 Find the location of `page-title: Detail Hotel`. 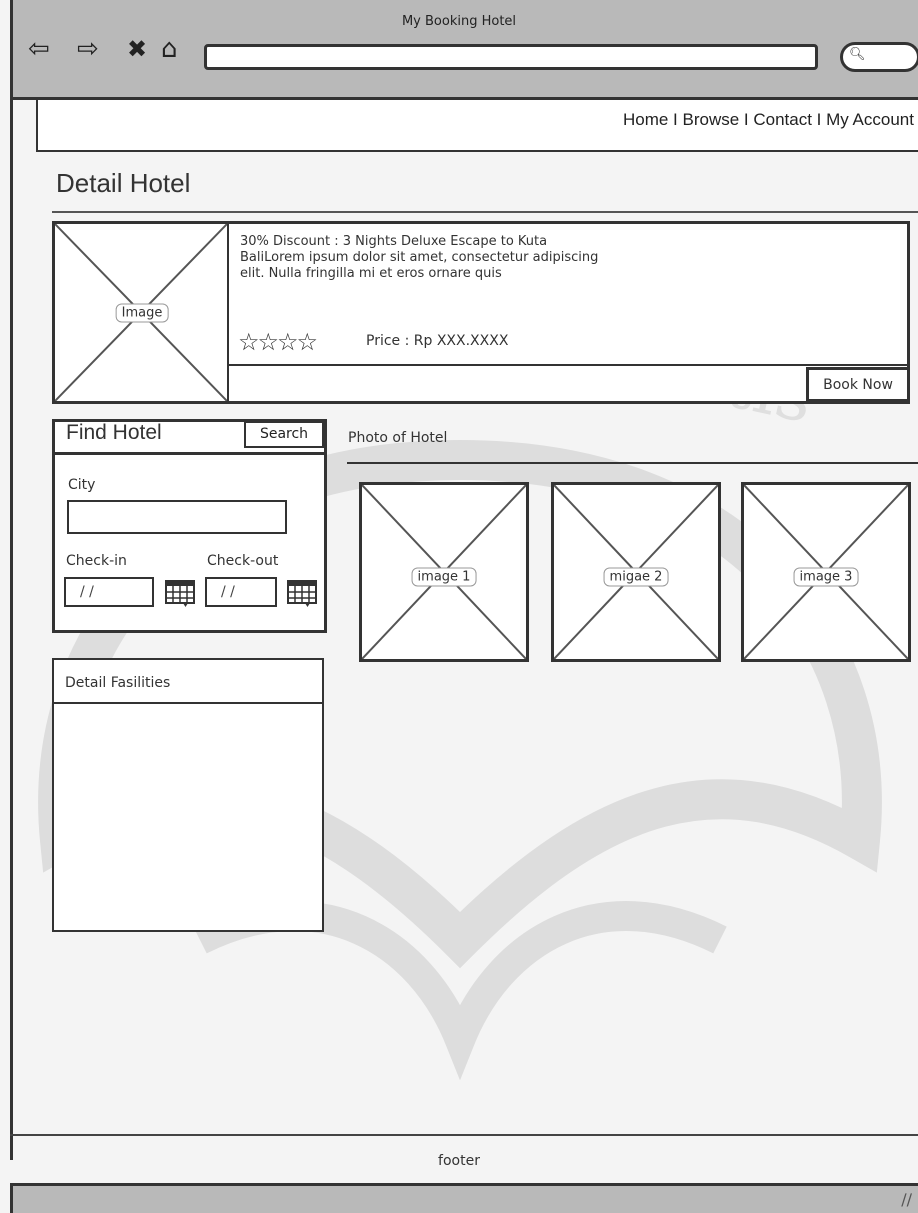

page-title: Detail Hotel is located at coordinates (123, 183).